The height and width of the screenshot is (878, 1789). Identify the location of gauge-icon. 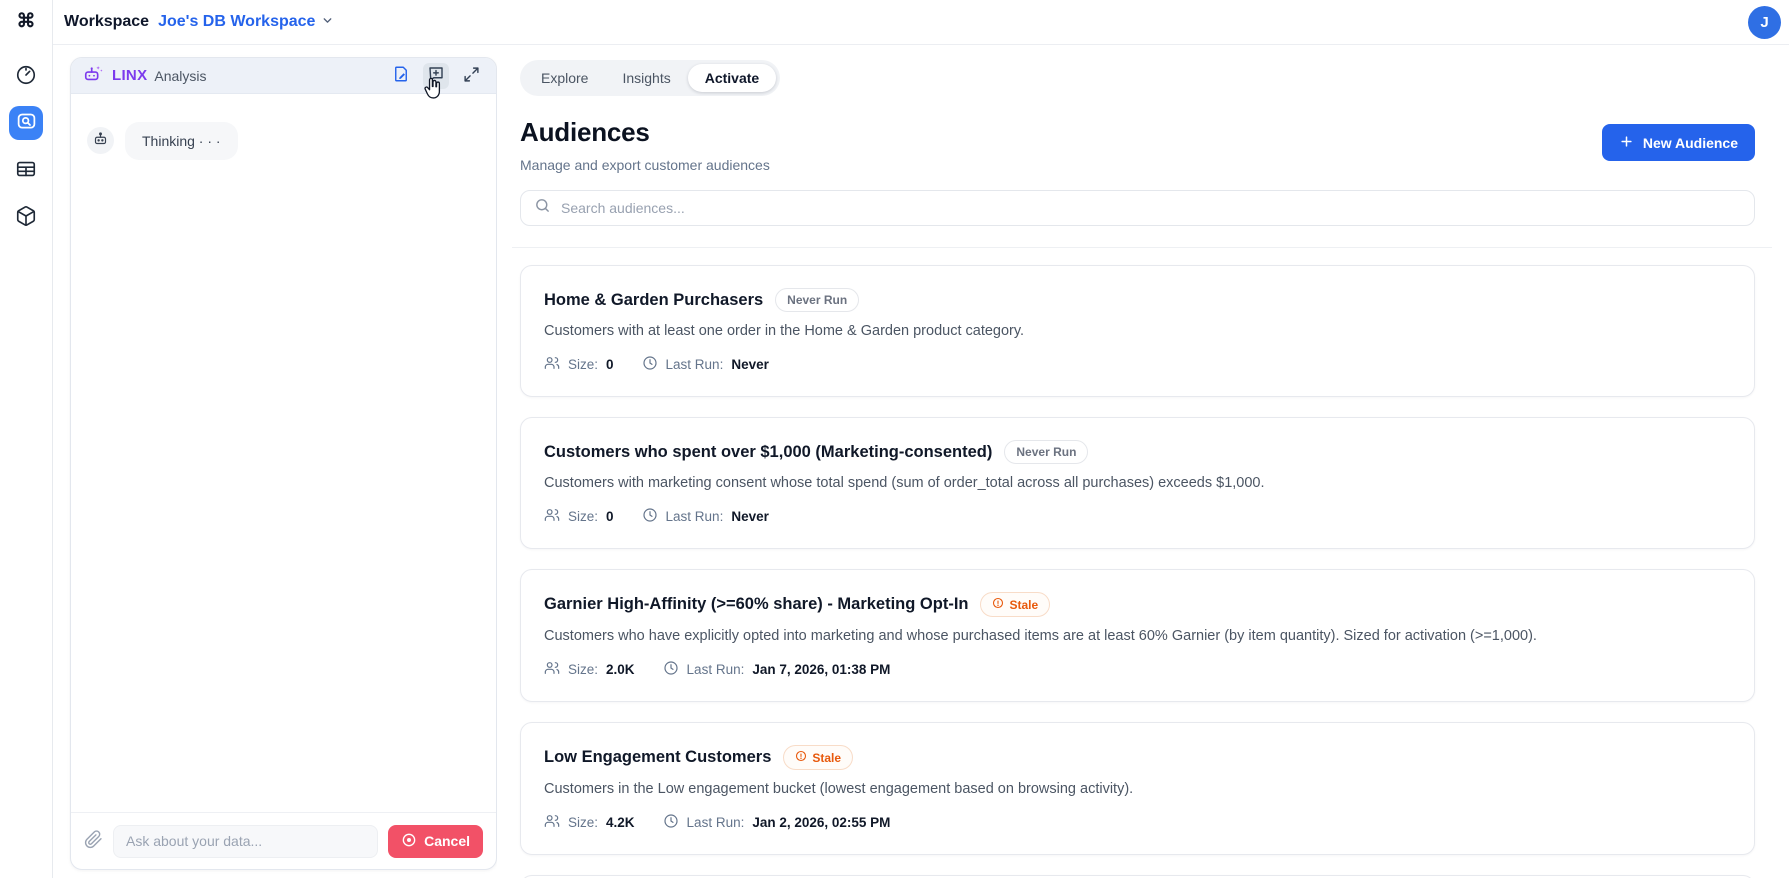
(26, 76).